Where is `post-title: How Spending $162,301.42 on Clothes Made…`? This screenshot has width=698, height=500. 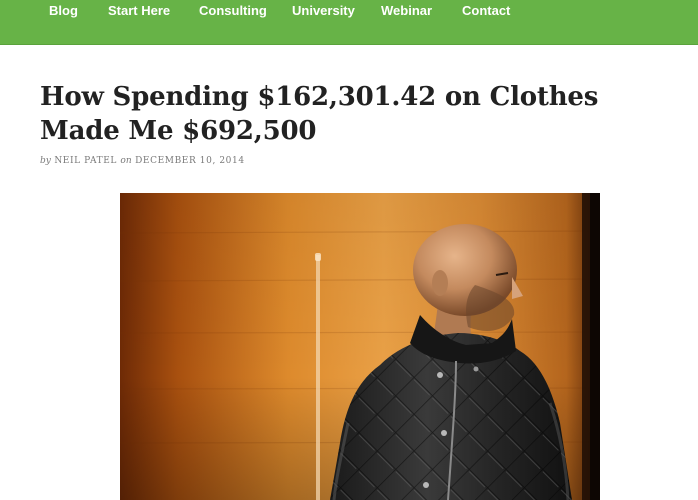 post-title: How Spending $162,301.42 on Clothes Made… is located at coordinates (319, 114).